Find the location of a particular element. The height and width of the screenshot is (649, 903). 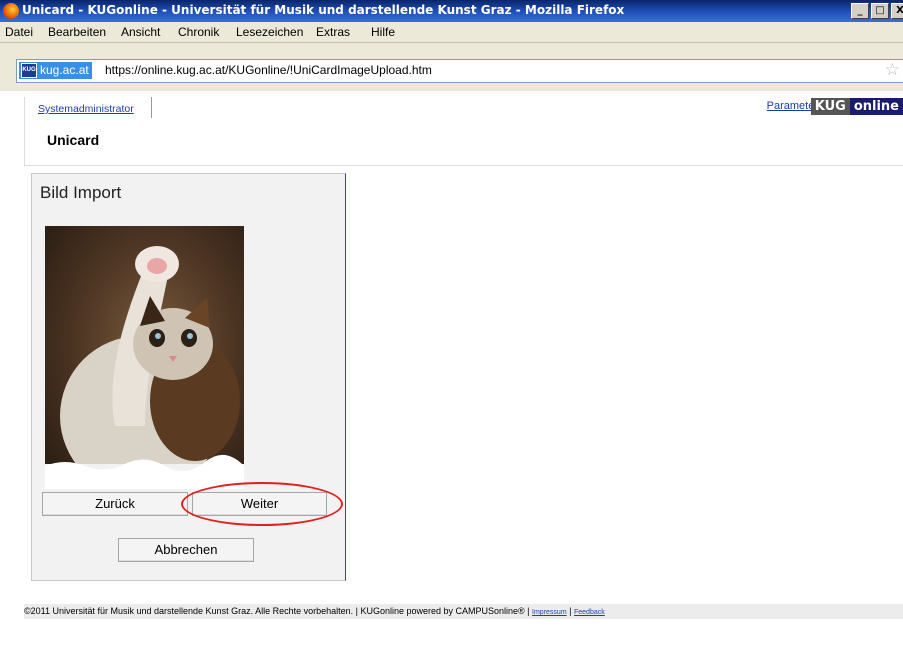

kitten-photo-image is located at coordinates (144, 357).